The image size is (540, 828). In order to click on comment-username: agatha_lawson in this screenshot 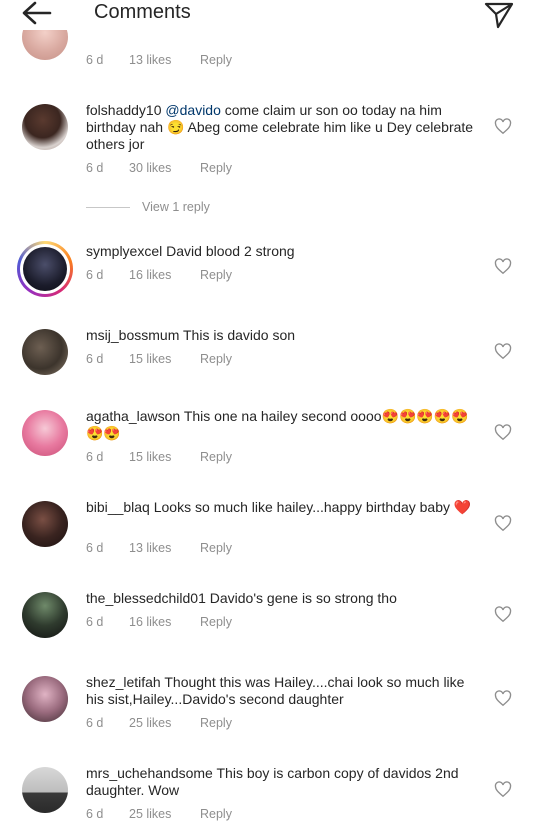, I will do `click(133, 416)`.